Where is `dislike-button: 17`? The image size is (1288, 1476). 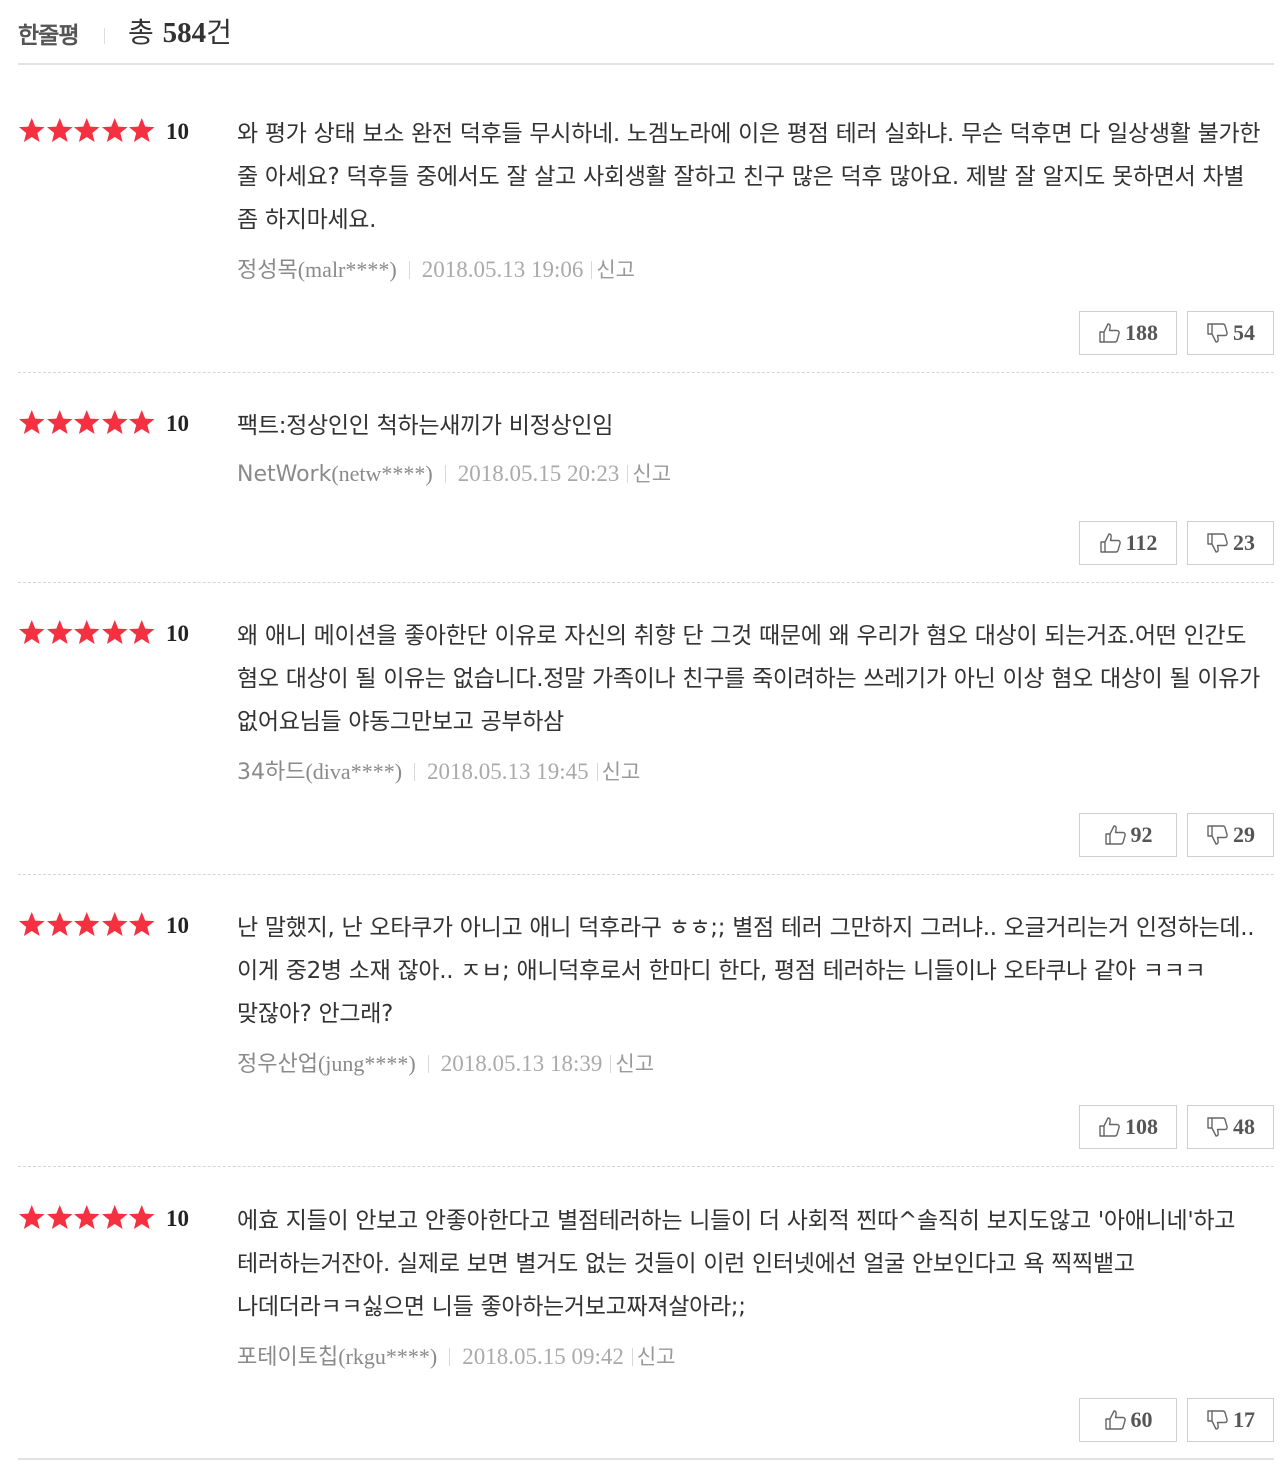 dislike-button: 17 is located at coordinates (1230, 1420).